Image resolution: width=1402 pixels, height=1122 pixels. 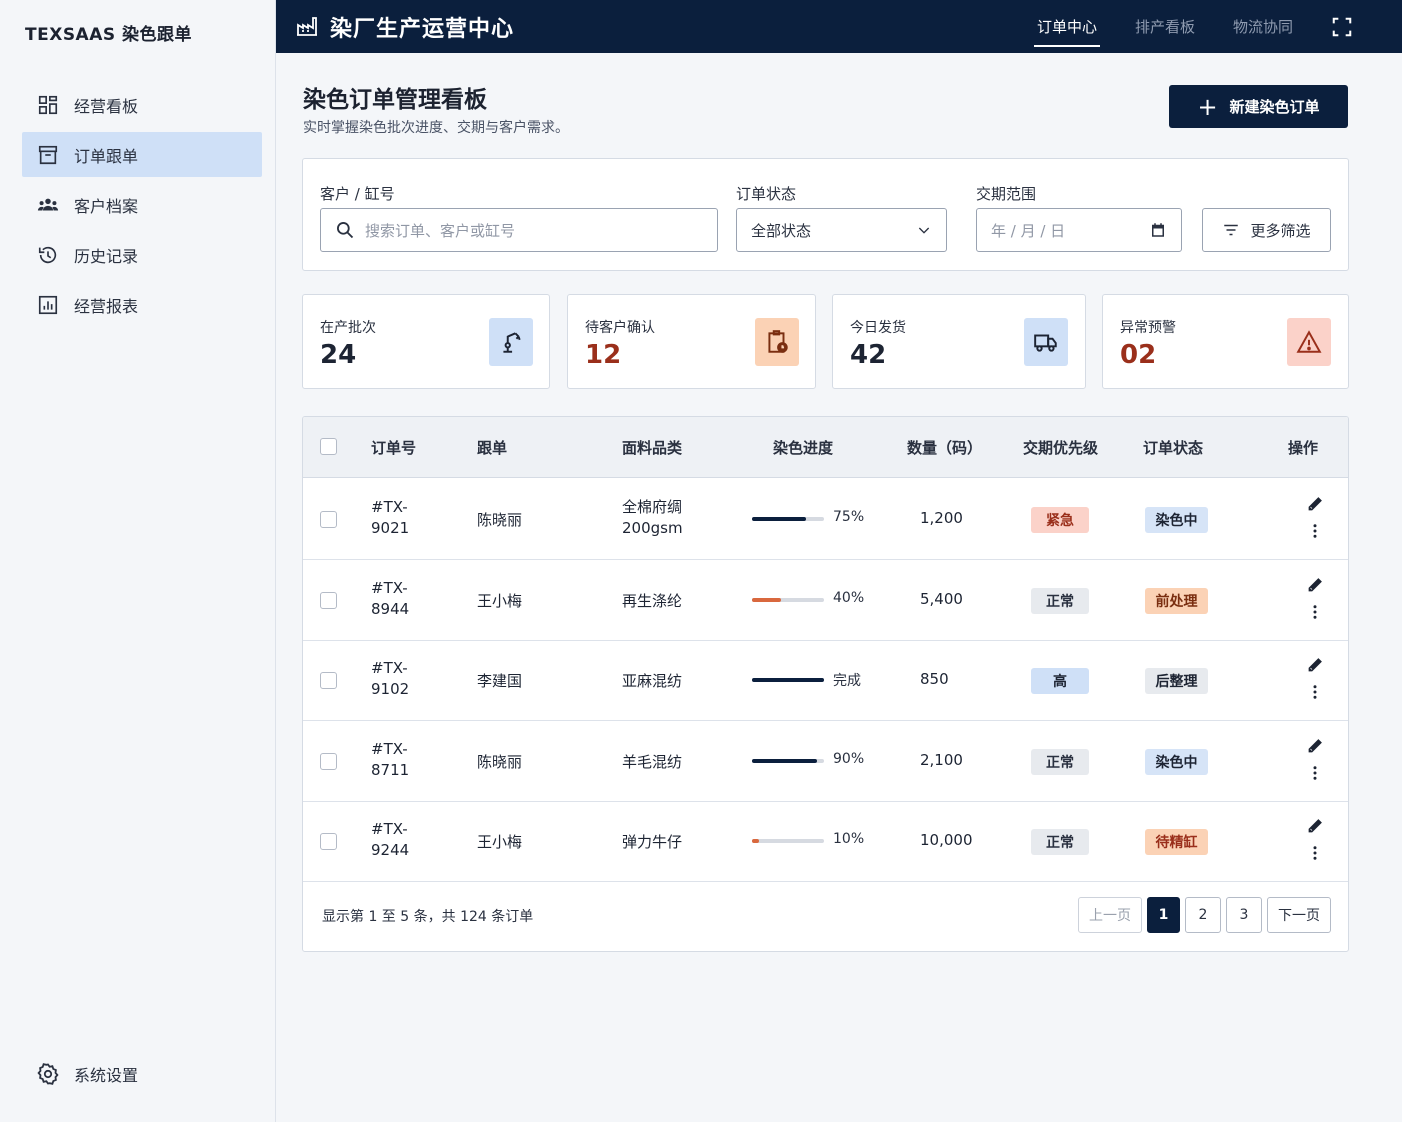 What do you see at coordinates (1207, 106) in the screenshot?
I see `plus-icon: +` at bounding box center [1207, 106].